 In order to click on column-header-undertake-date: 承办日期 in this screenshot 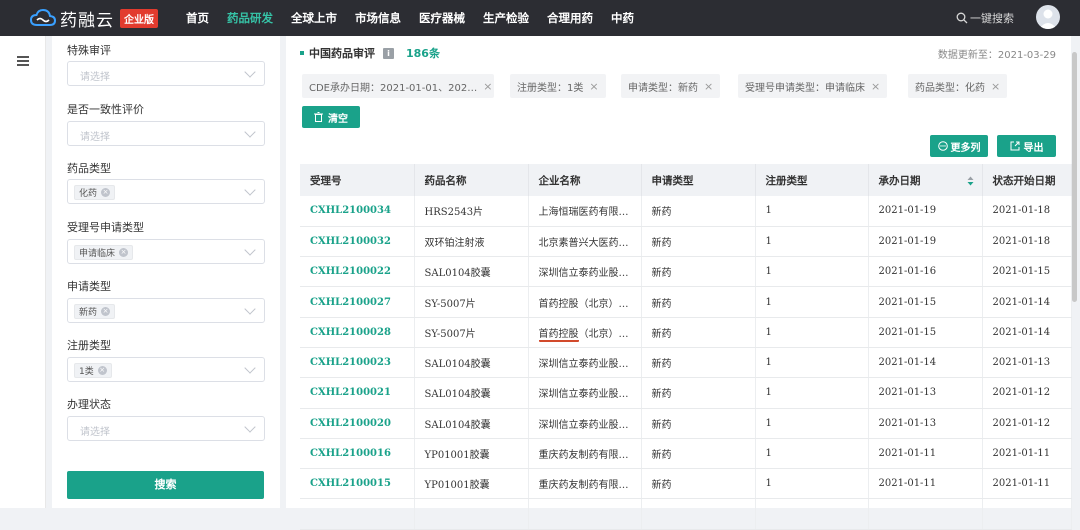, I will do `click(925, 180)`.